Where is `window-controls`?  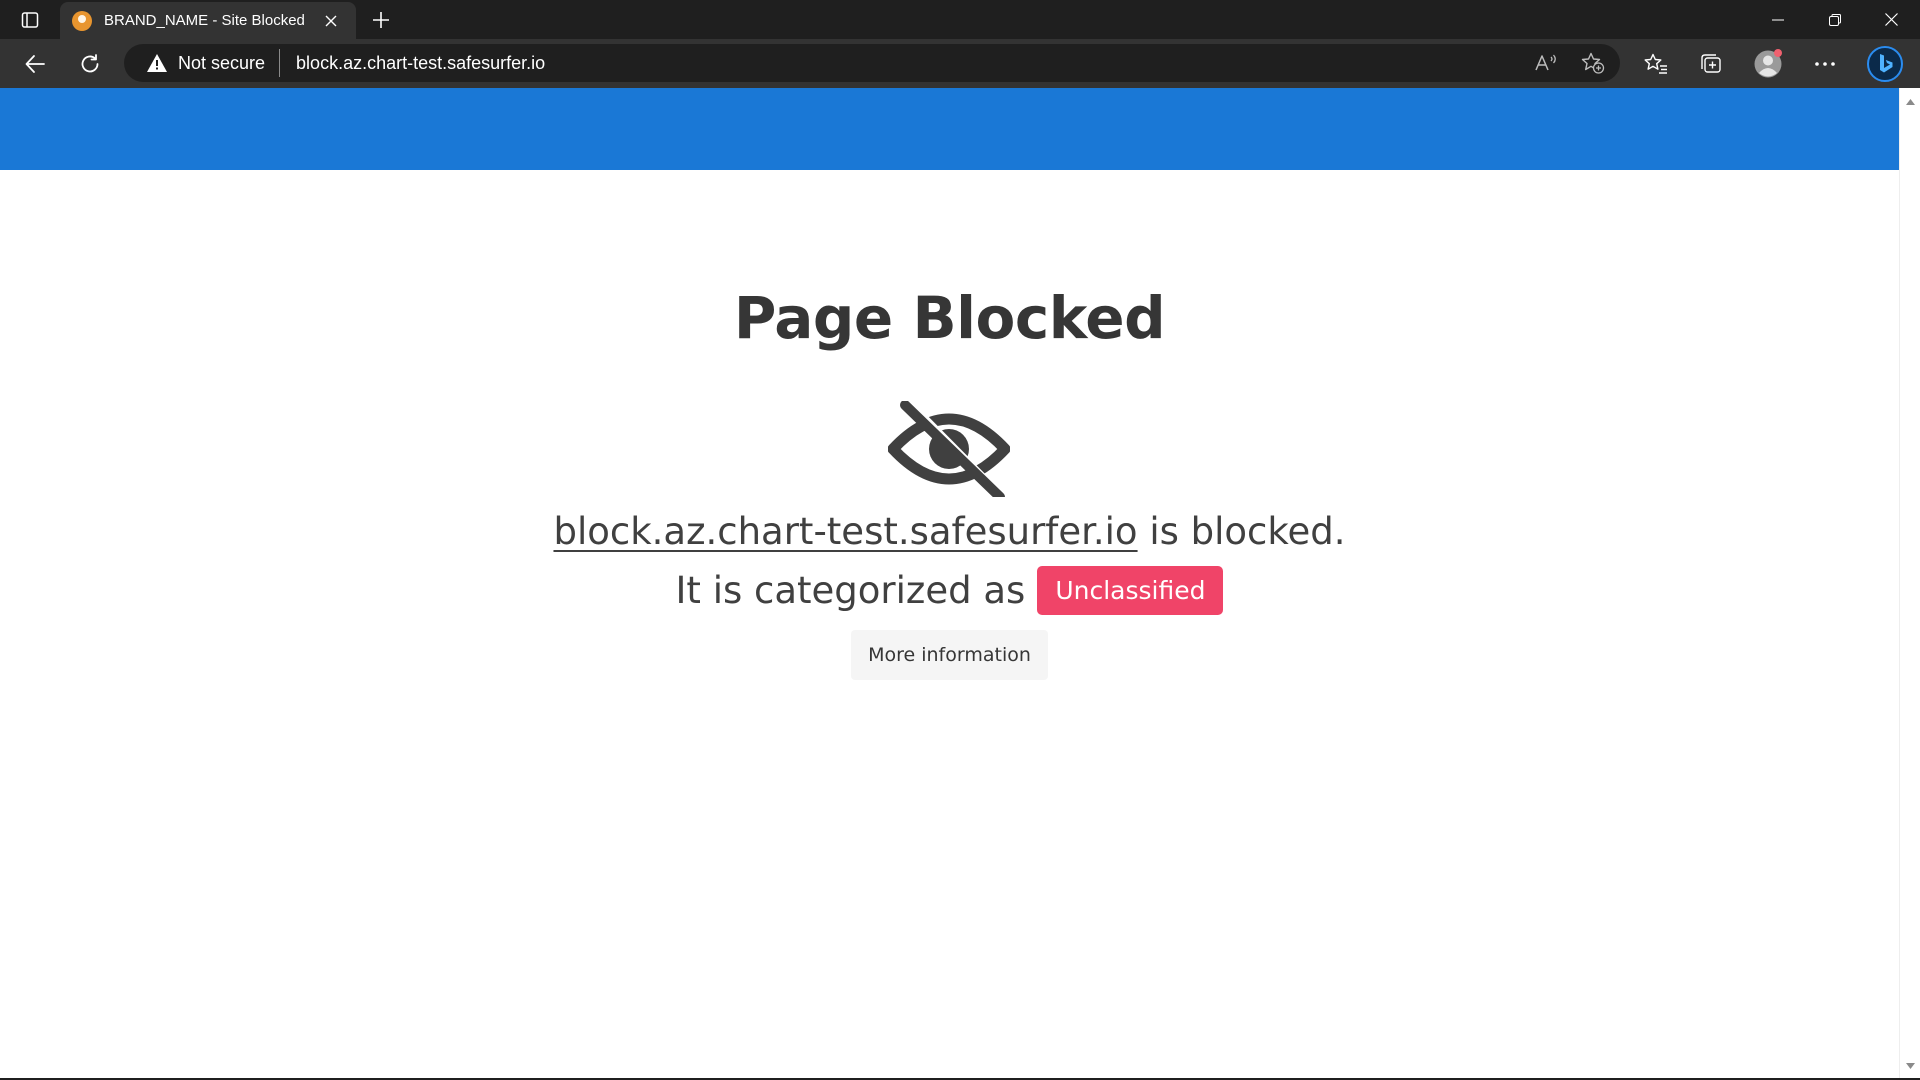
window-controls is located at coordinates (1834, 19).